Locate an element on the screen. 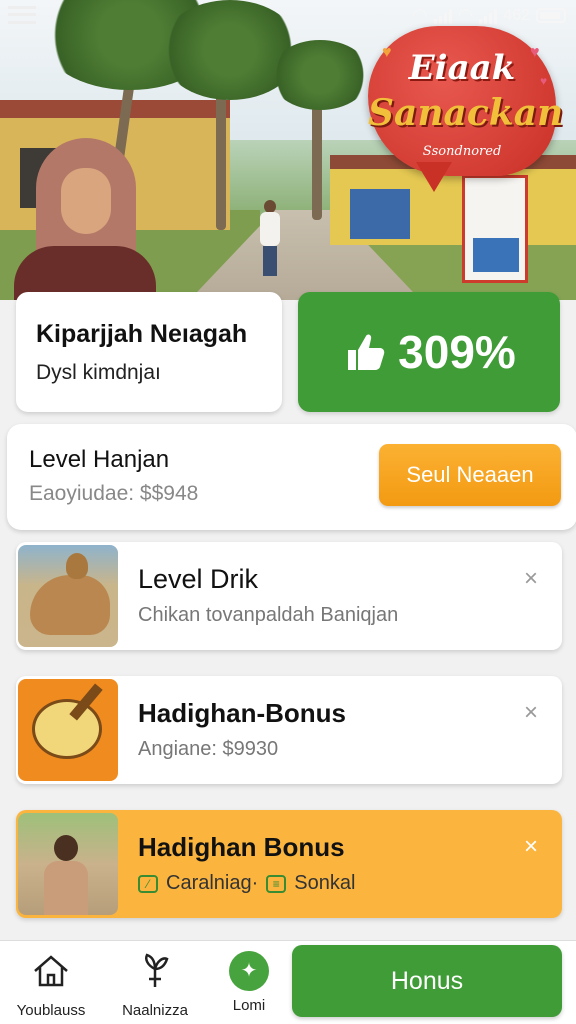  signal-icon is located at coordinates (442, 16).